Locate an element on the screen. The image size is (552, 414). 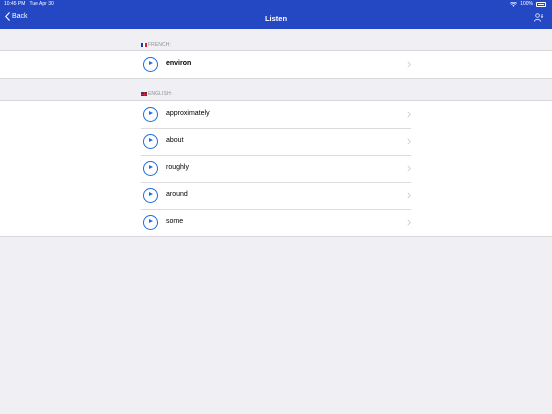
top-bar: 10:45 PM Tue Apr 30 100% Back Listen is located at coordinates (276, 14).